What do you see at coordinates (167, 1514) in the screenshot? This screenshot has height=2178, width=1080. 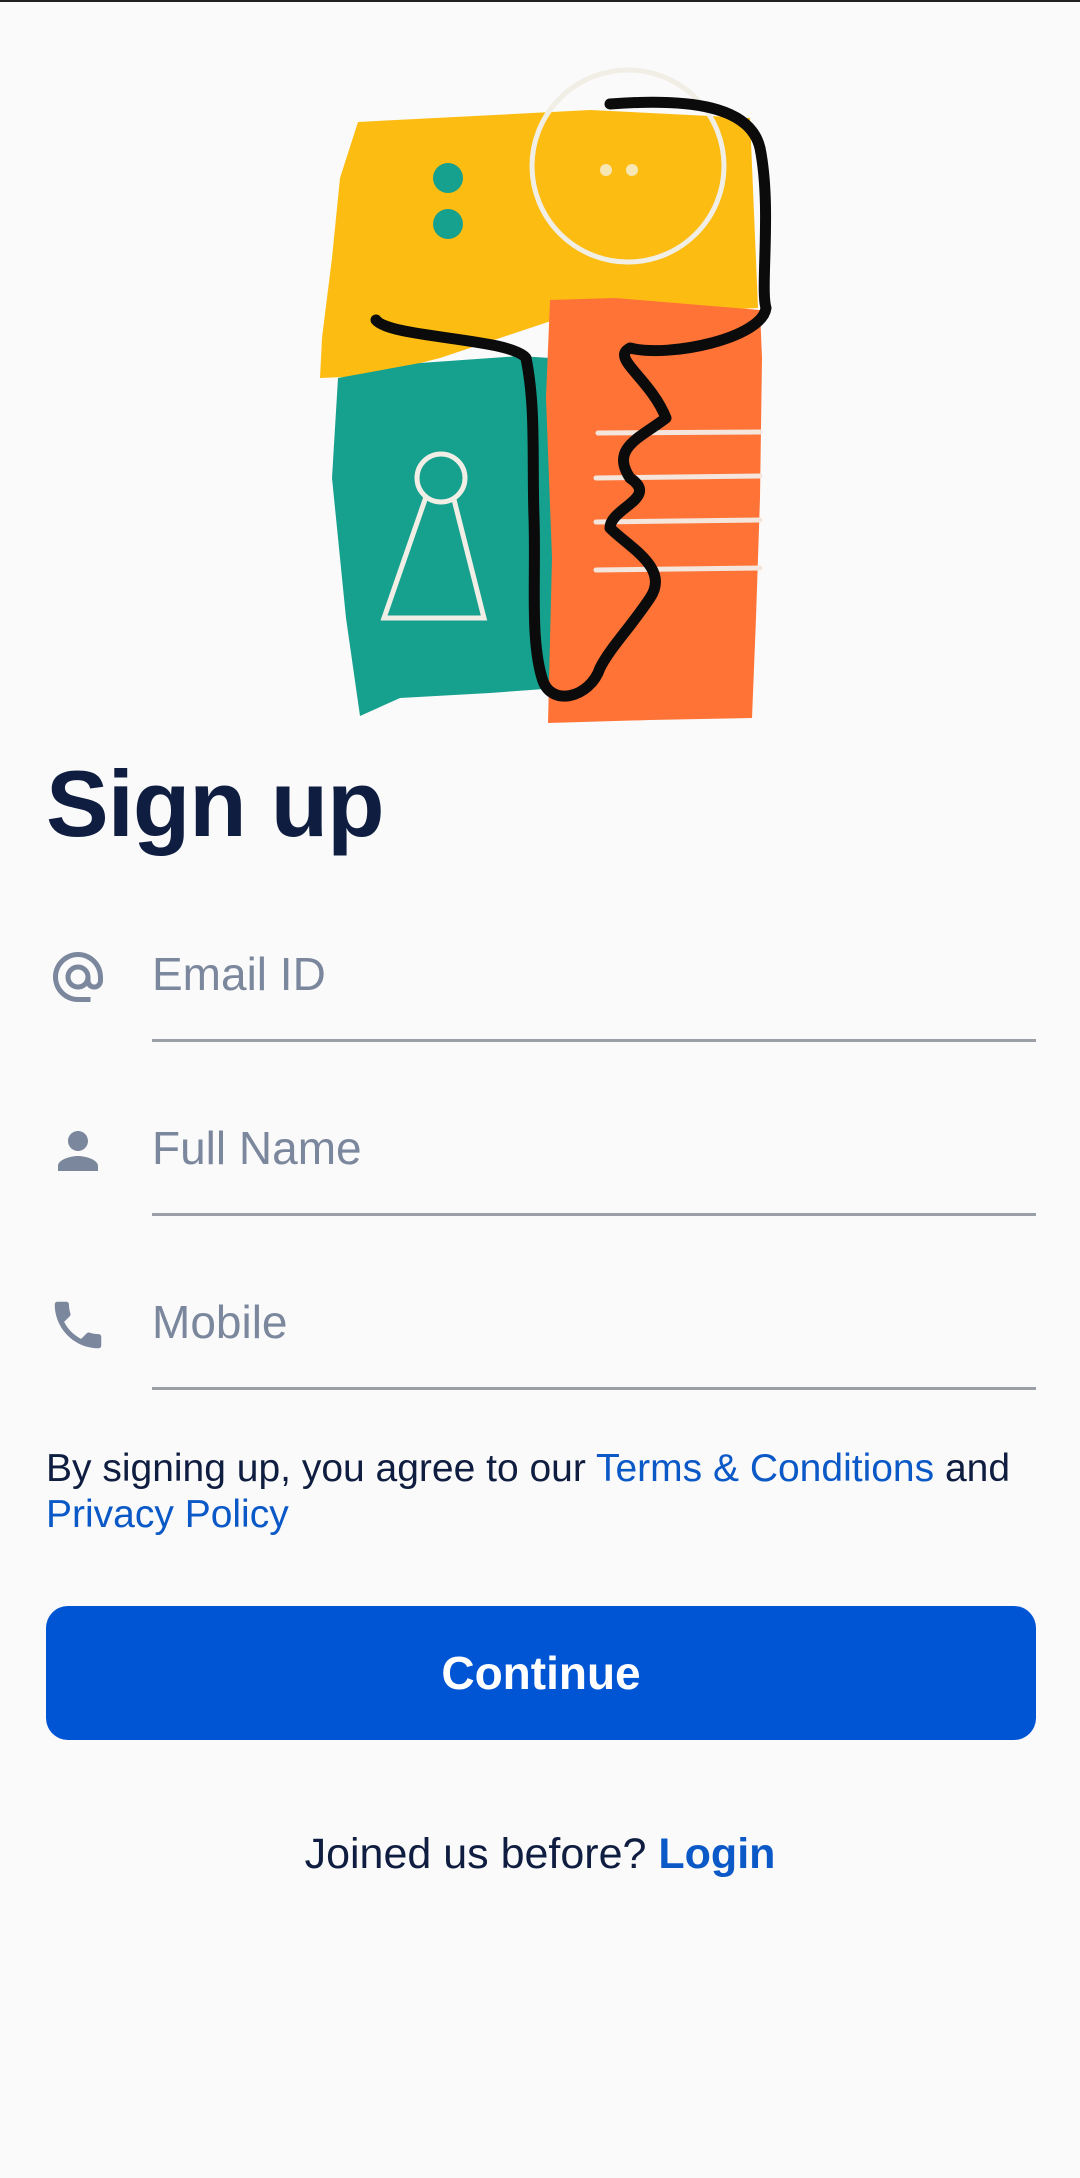 I see `privacy-policy-link: Privacy Policy` at bounding box center [167, 1514].